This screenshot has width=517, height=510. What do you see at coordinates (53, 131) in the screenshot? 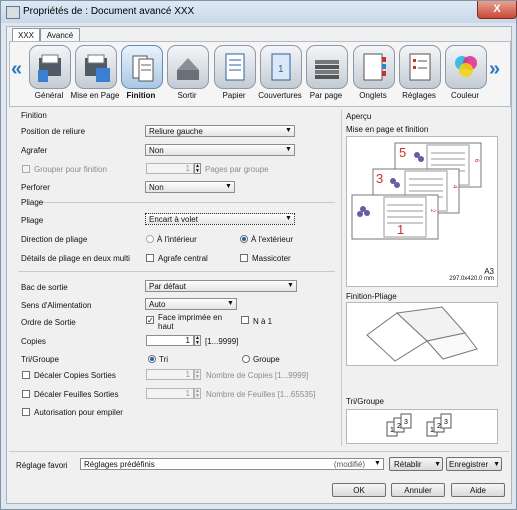
I see `binding-position-label: Position de reliure` at bounding box center [53, 131].